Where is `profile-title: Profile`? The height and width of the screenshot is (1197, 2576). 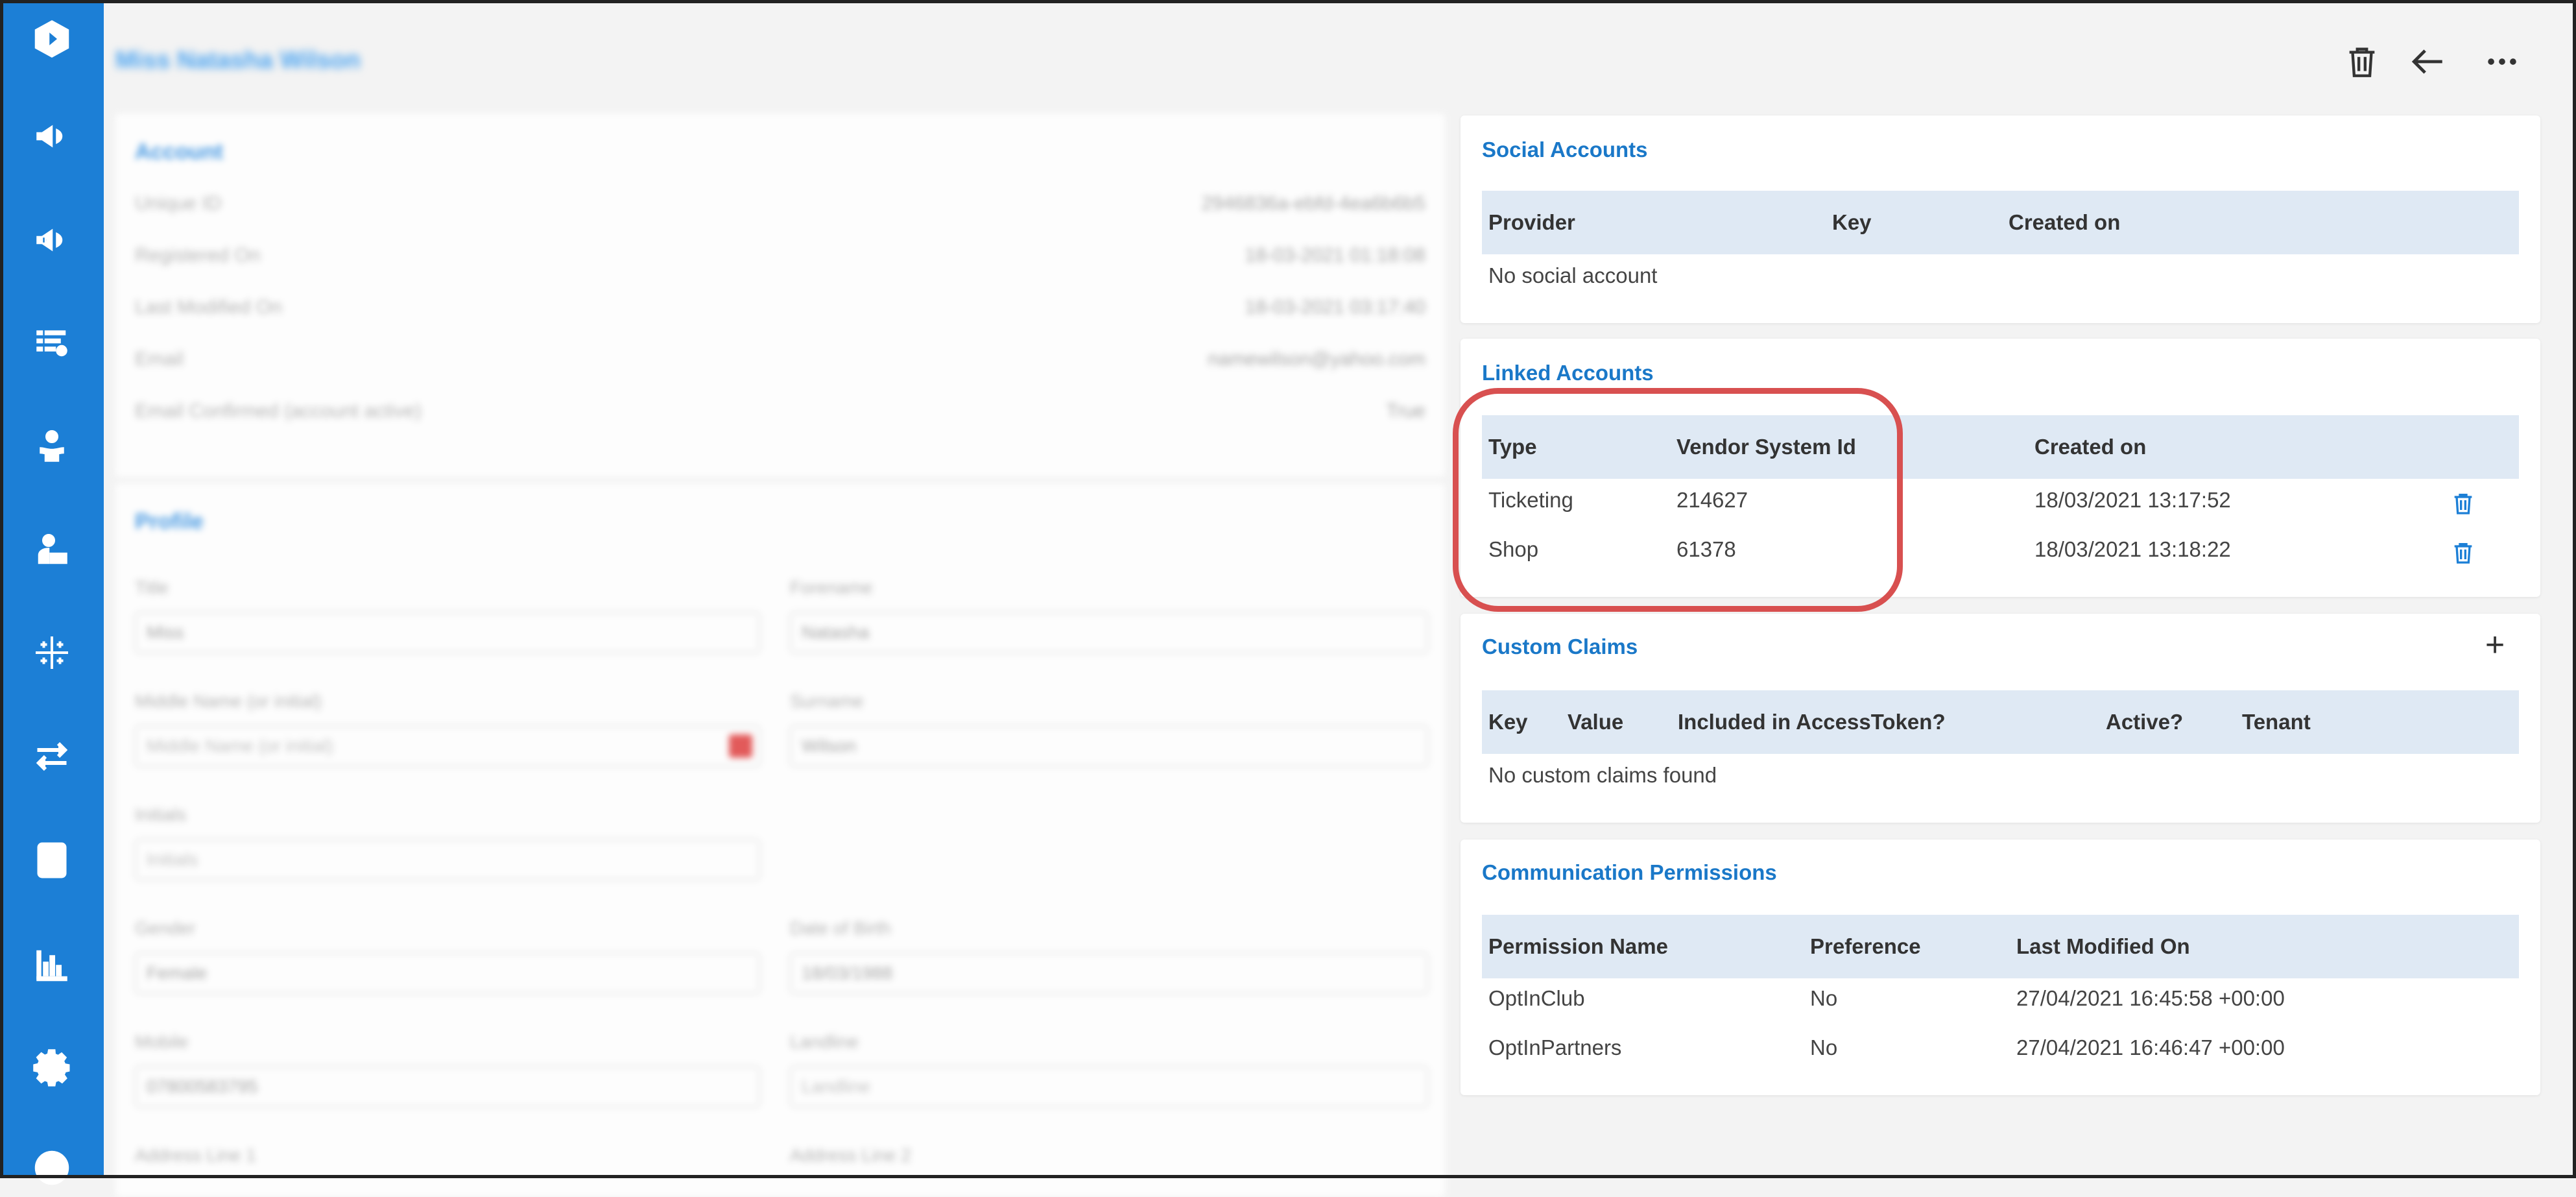
profile-title: Profile is located at coordinates (169, 521).